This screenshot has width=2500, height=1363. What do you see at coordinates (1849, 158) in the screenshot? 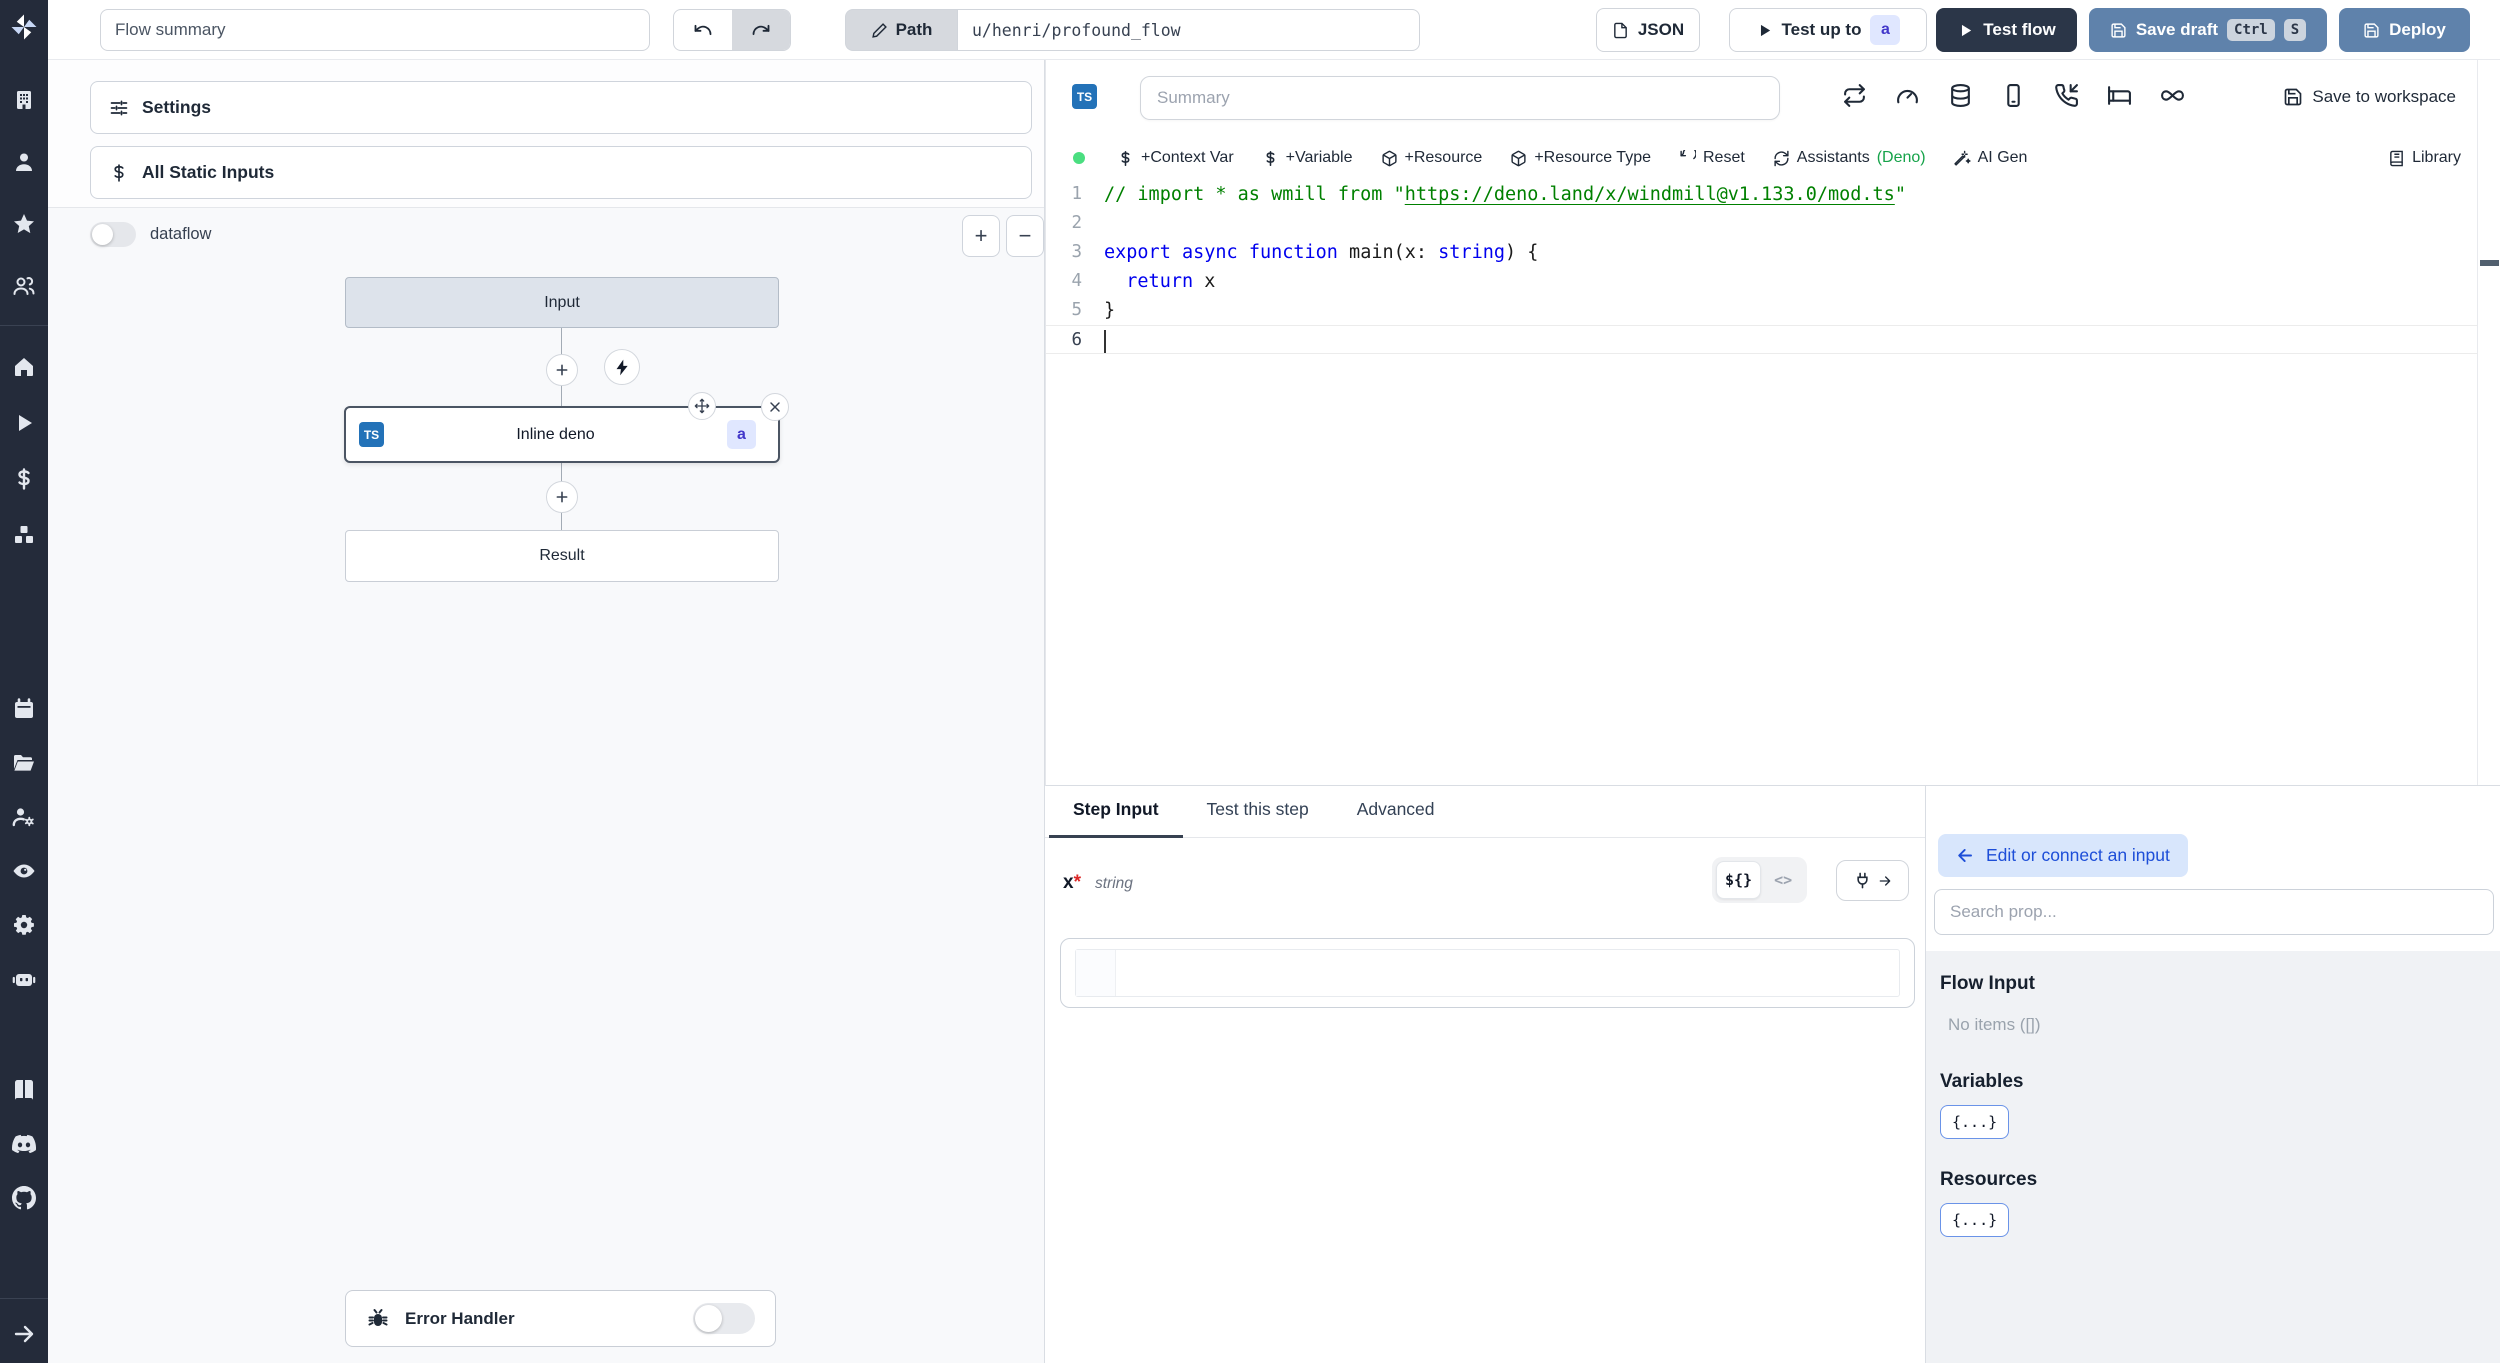
I see `assistants-button: Assistants (Deno)` at bounding box center [1849, 158].